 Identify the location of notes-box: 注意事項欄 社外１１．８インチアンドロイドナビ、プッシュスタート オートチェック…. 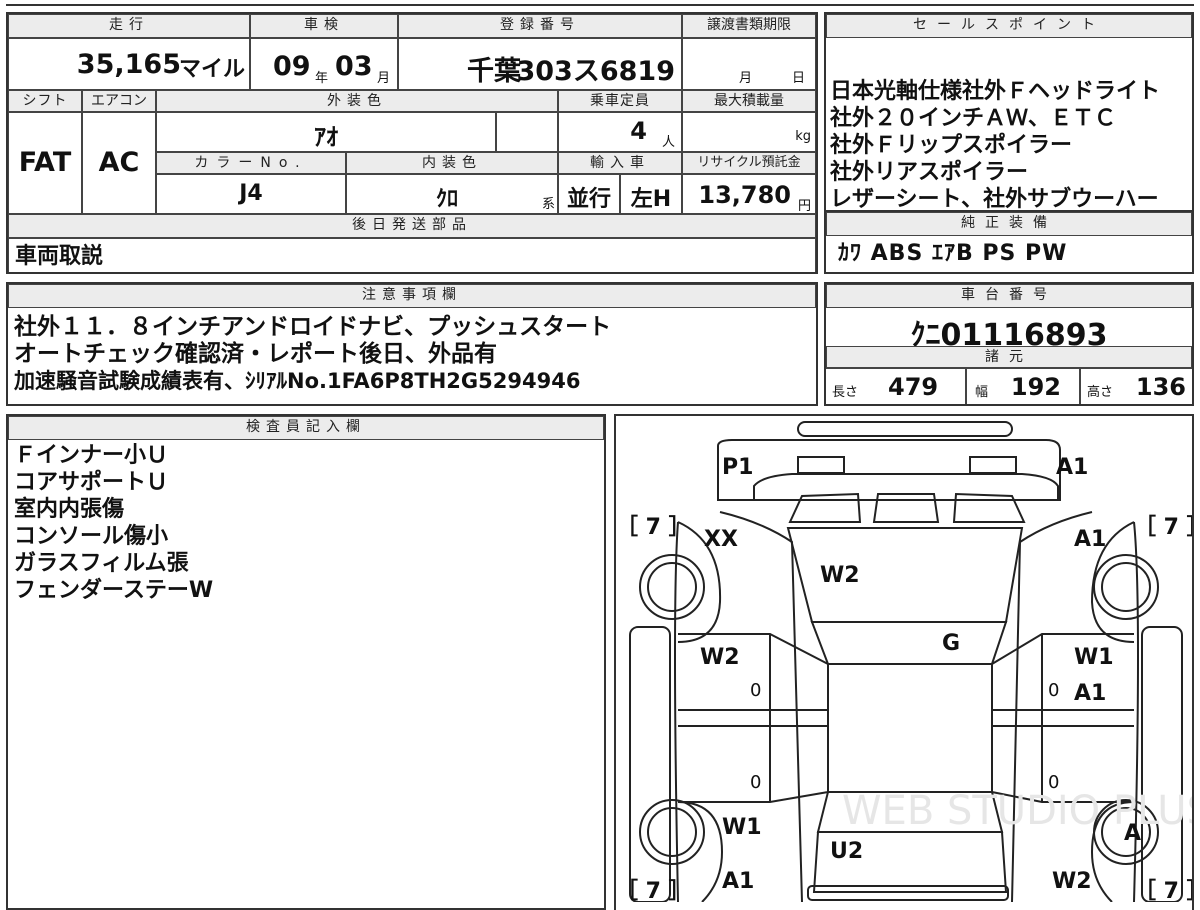
(412, 344).